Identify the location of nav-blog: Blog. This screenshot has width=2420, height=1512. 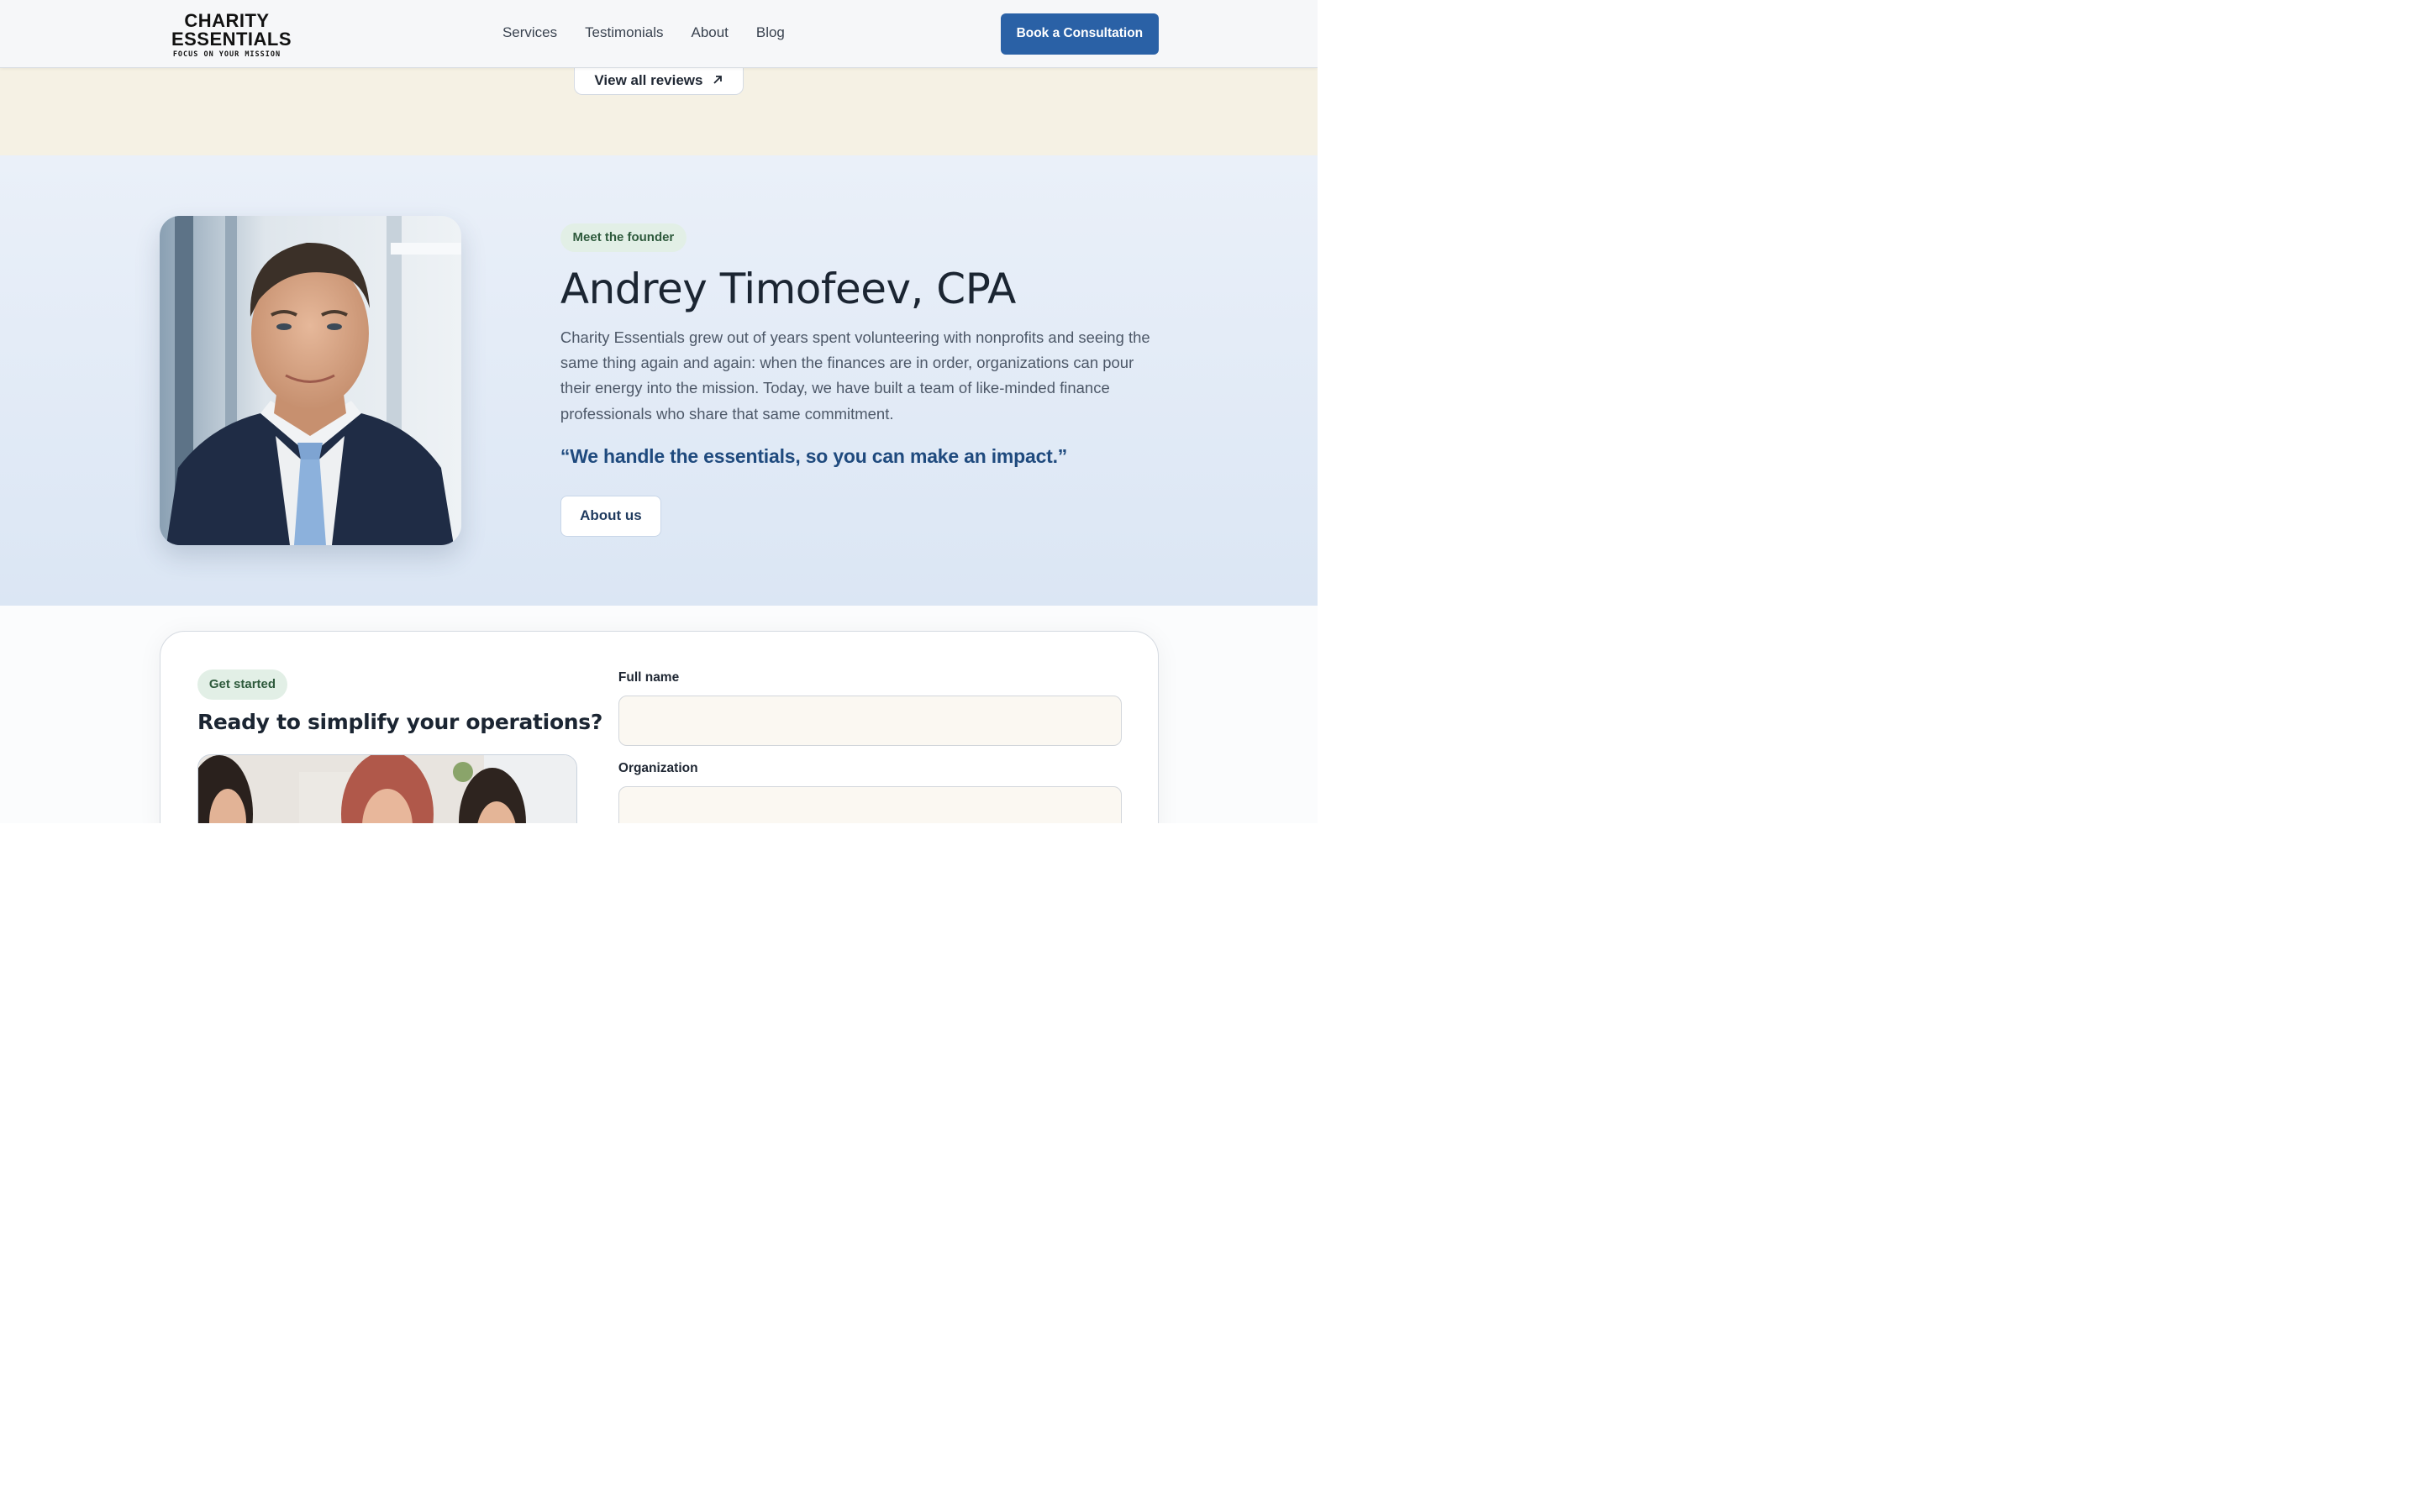
(770, 32).